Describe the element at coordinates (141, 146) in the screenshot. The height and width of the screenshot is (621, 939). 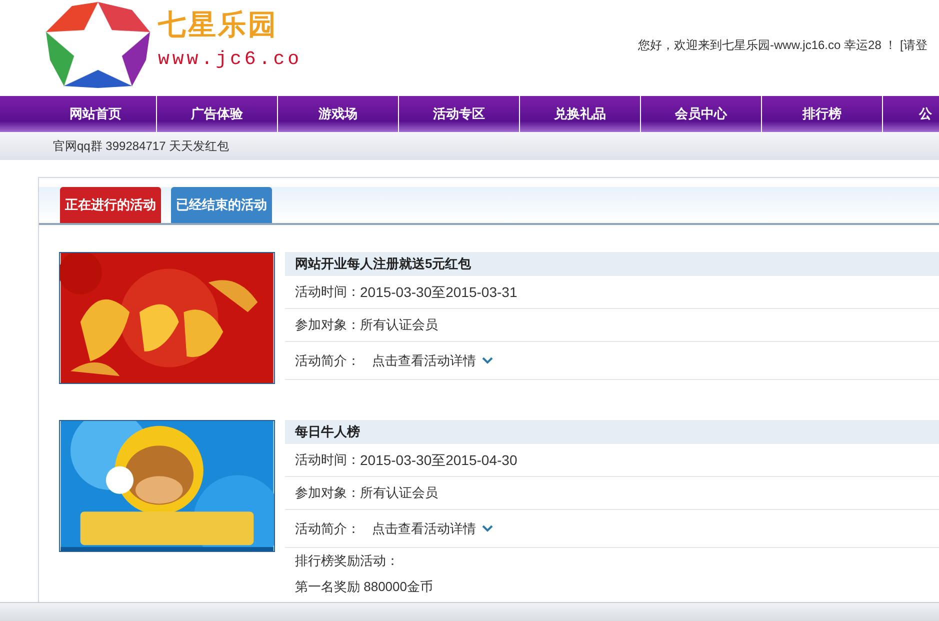
I see `notice-text: 官网qq群 399284717 天天发红包` at that location.